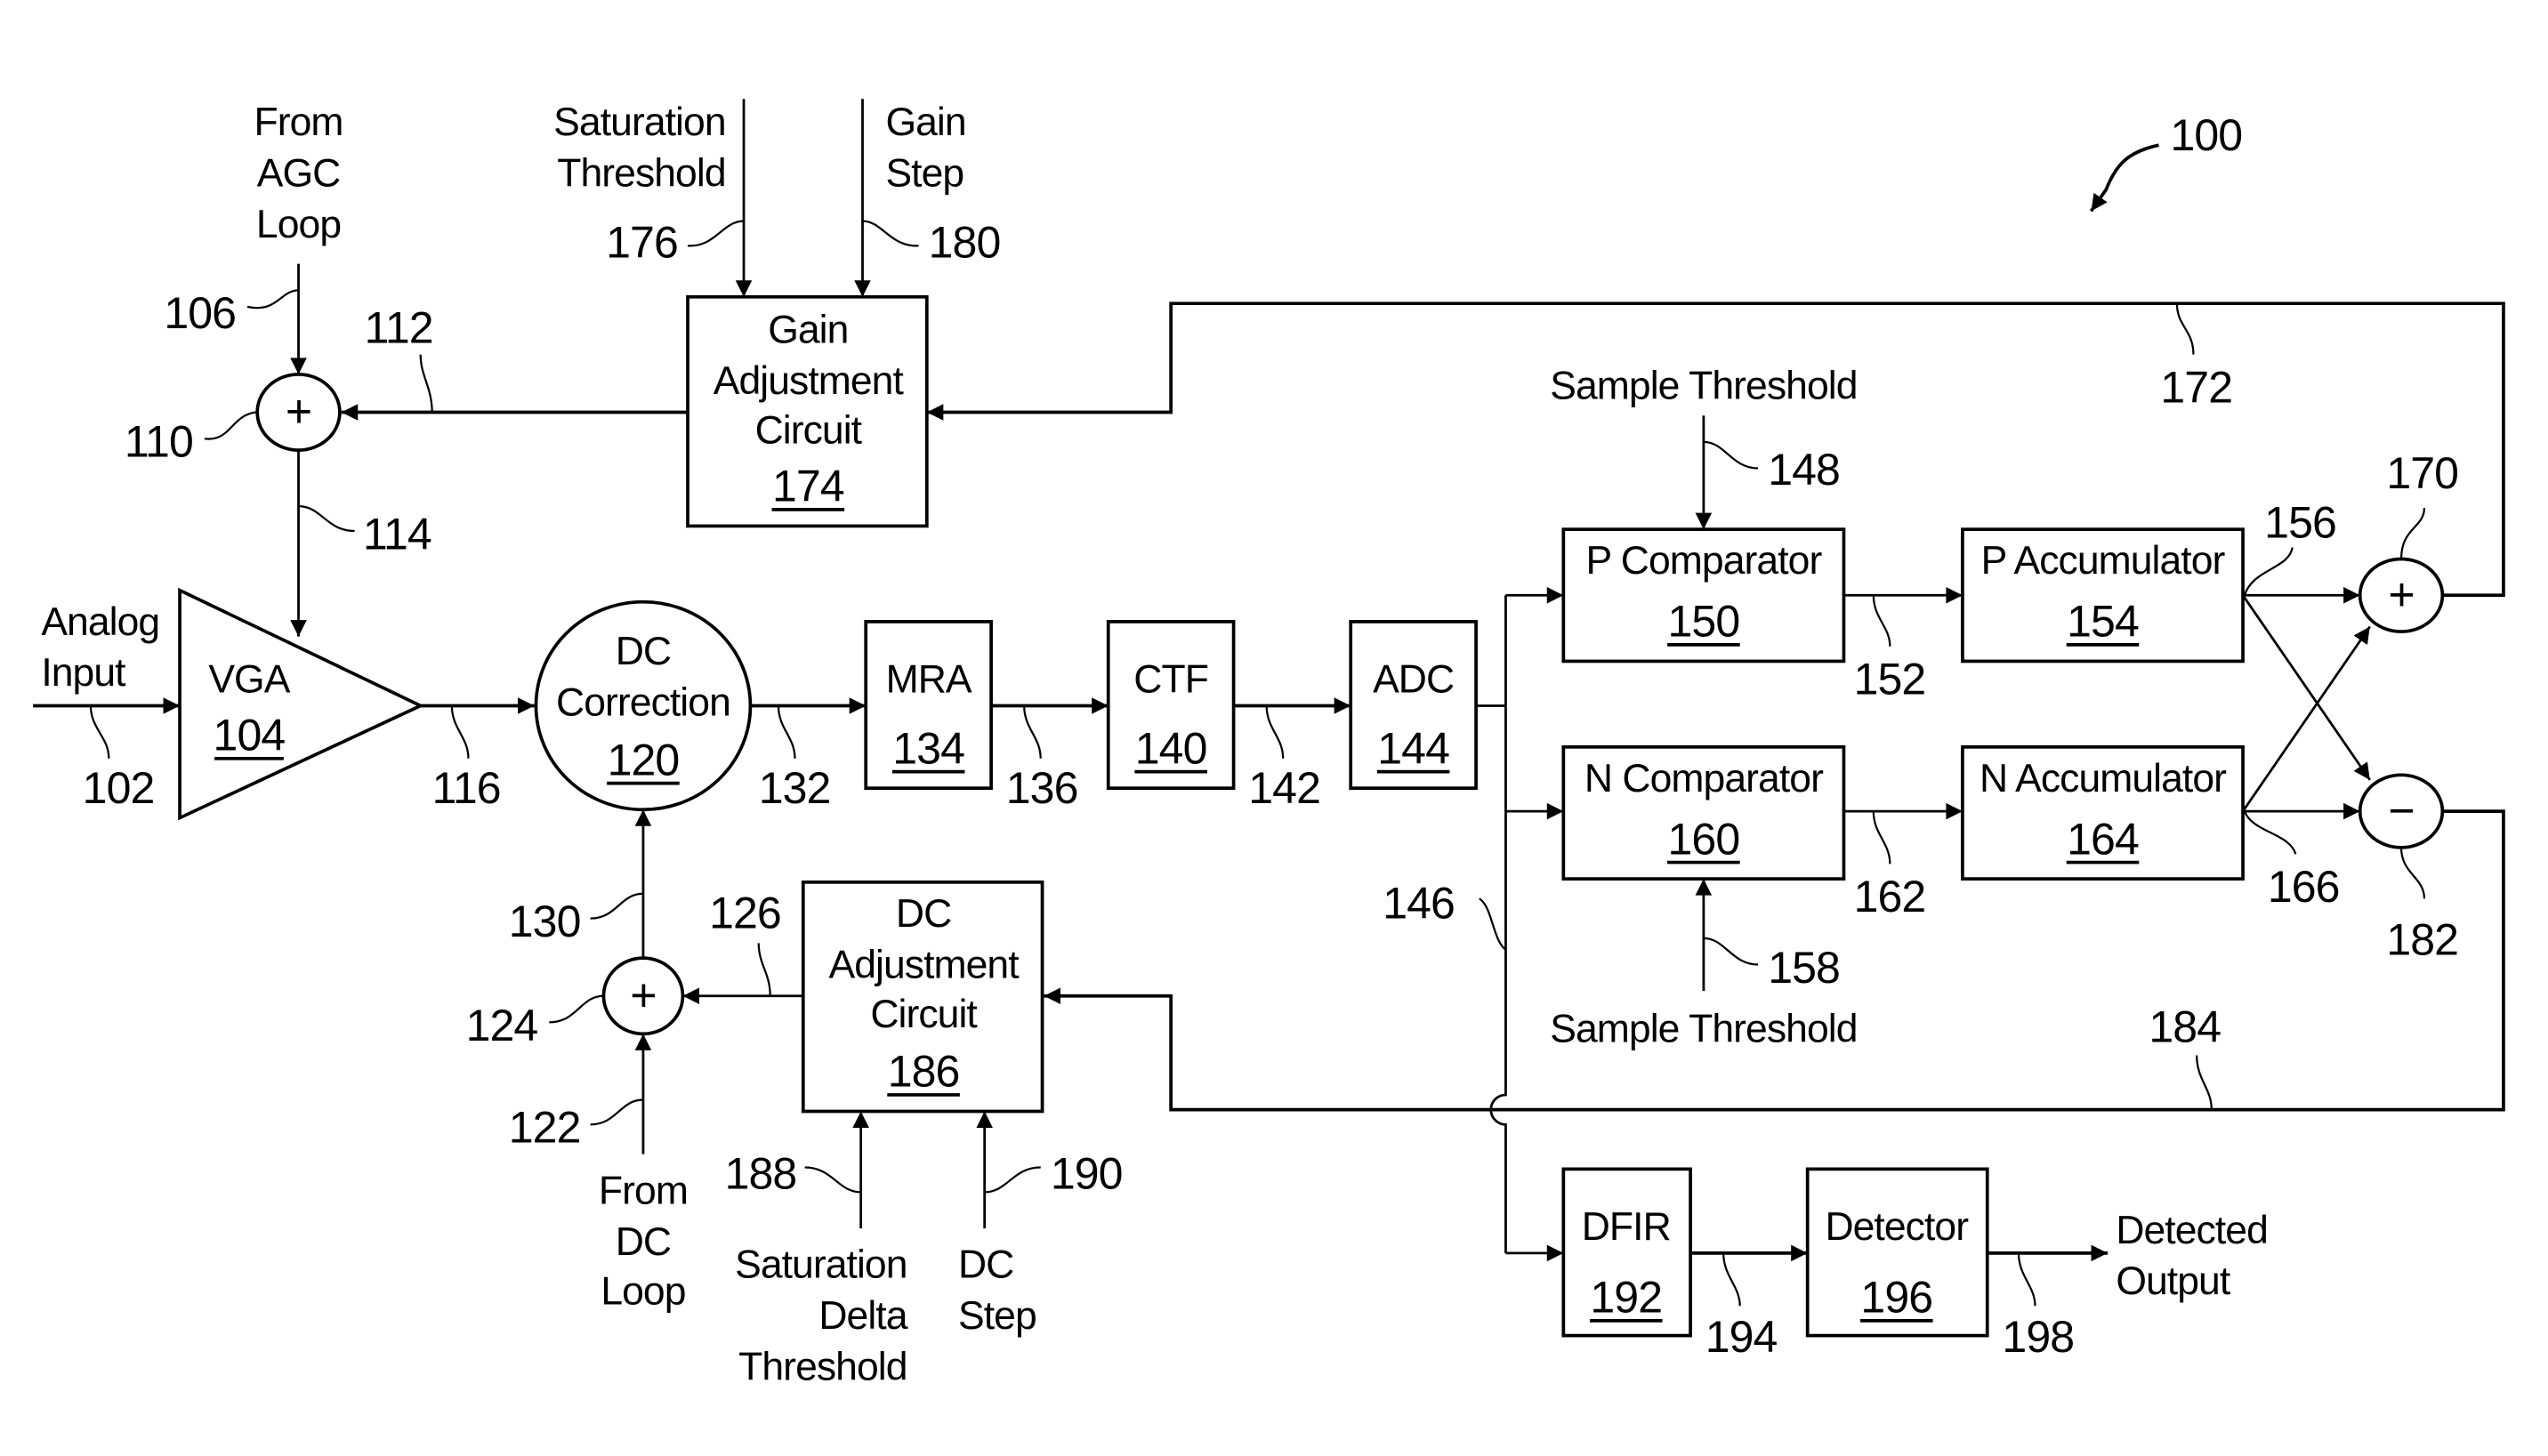 Image resolution: width=2548 pixels, height=1456 pixels. What do you see at coordinates (1897, 1227) in the screenshot?
I see `detector-label: Detector` at bounding box center [1897, 1227].